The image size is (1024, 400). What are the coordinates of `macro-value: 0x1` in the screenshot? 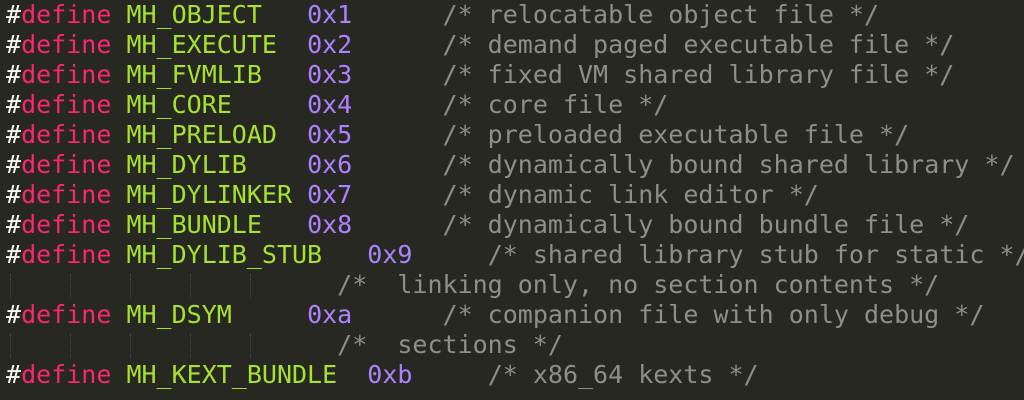 It's located at (330, 14).